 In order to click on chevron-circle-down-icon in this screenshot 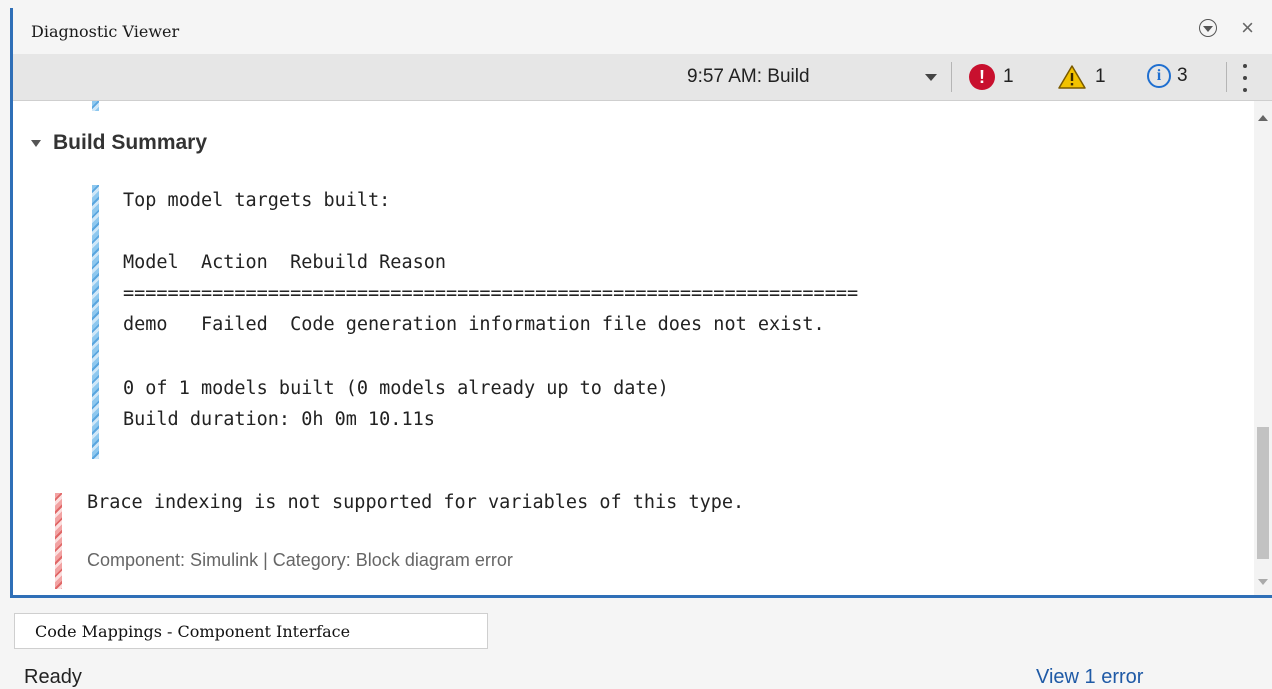, I will do `click(1208, 28)`.